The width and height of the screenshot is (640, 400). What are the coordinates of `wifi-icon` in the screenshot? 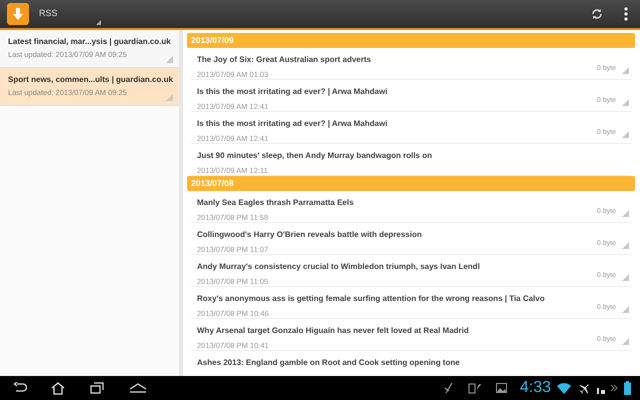 It's located at (564, 388).